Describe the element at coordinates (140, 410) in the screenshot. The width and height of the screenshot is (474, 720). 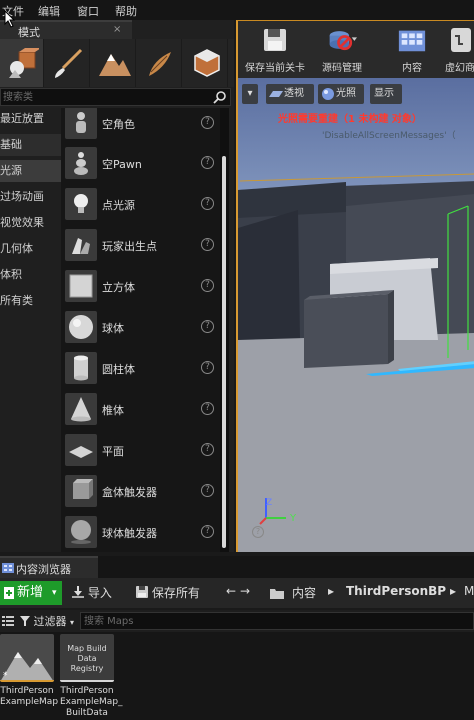
I see `asset-cone: 椎体 ?` at that location.